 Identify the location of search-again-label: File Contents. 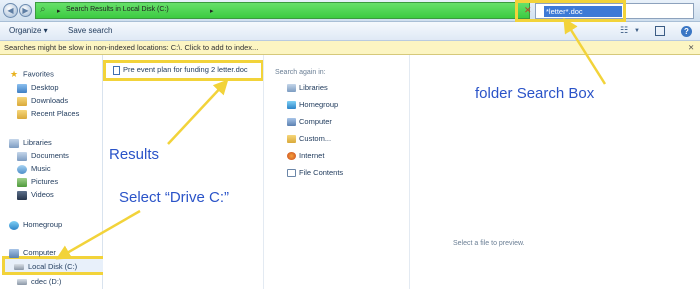
(321, 172).